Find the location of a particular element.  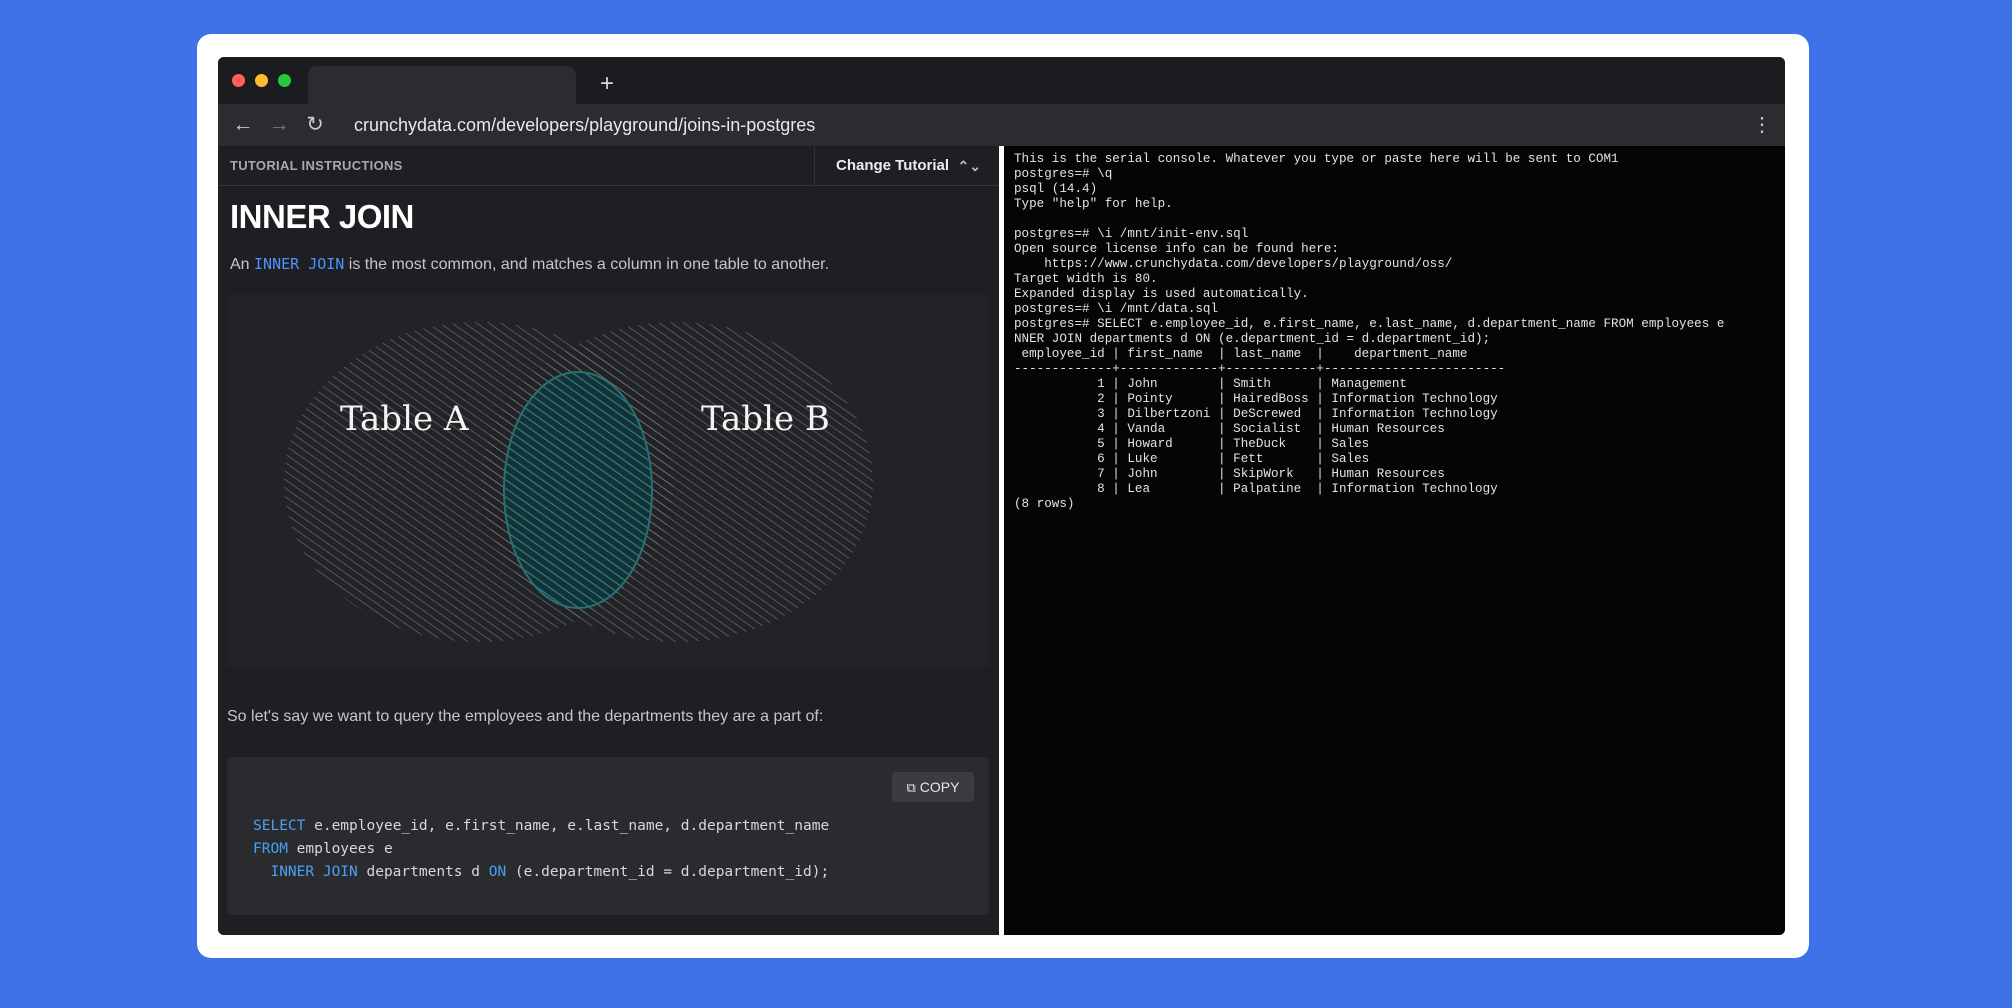

code-text: employees e is located at coordinates (340, 849).